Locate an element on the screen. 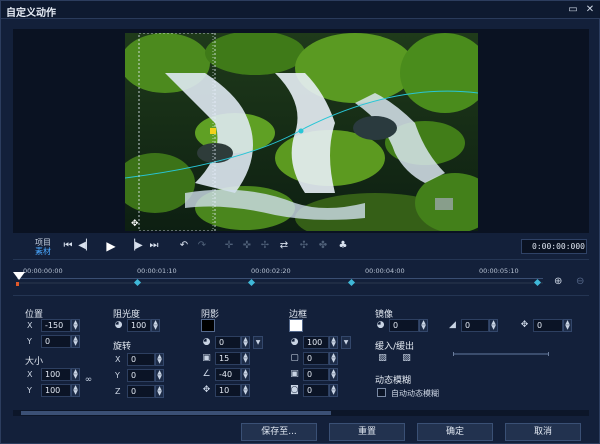 The width and height of the screenshot is (600, 444). next-keyframe-icon: ✤ is located at coordinates (323, 246).